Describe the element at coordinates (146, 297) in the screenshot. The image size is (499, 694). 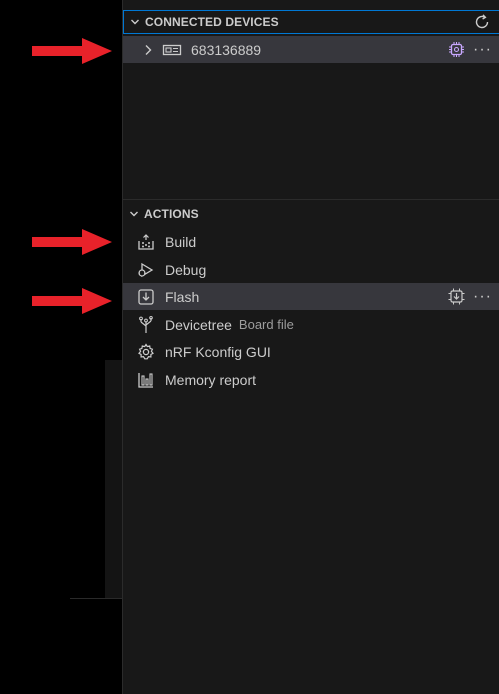
I see `flash-icon` at that location.